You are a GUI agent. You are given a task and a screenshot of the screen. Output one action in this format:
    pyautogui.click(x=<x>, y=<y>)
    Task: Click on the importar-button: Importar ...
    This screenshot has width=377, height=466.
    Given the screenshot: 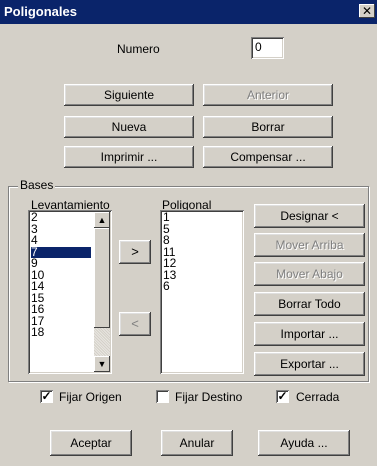 What is the action you would take?
    pyautogui.click(x=309, y=334)
    